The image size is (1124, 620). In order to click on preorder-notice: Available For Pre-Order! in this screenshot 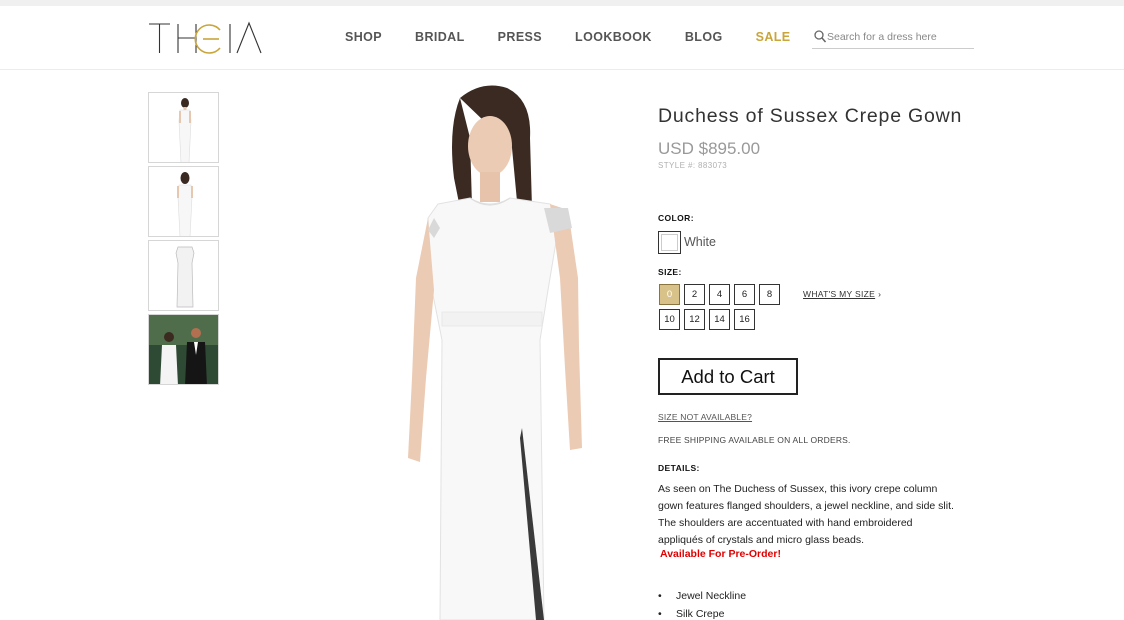, I will do `click(720, 554)`.